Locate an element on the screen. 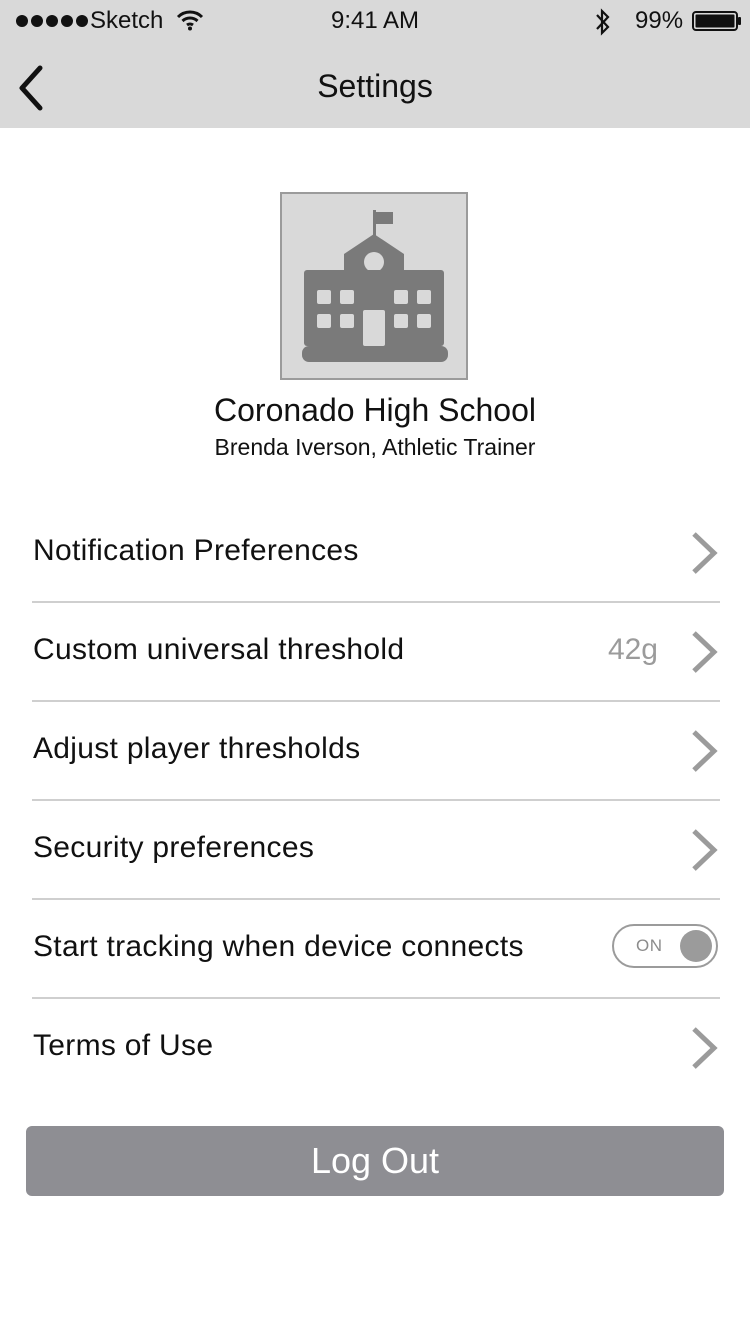 Image resolution: width=750 pixels, height=1334 pixels. logout-button: Log Out is located at coordinates (375, 1161).